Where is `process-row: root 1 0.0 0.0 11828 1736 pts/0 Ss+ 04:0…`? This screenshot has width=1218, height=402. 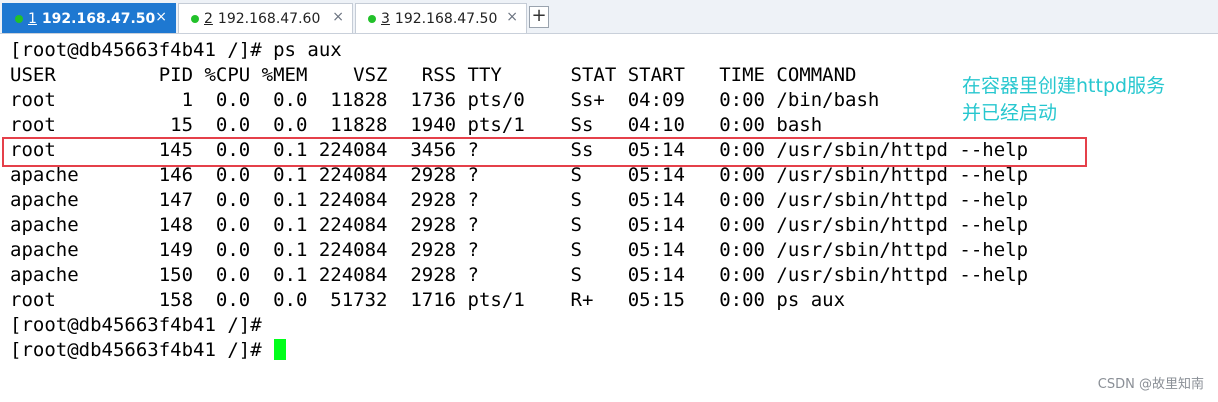
process-row: root 1 0.0 0.0 11828 1736 pts/0 Ss+ 04:0… is located at coordinates (445, 100).